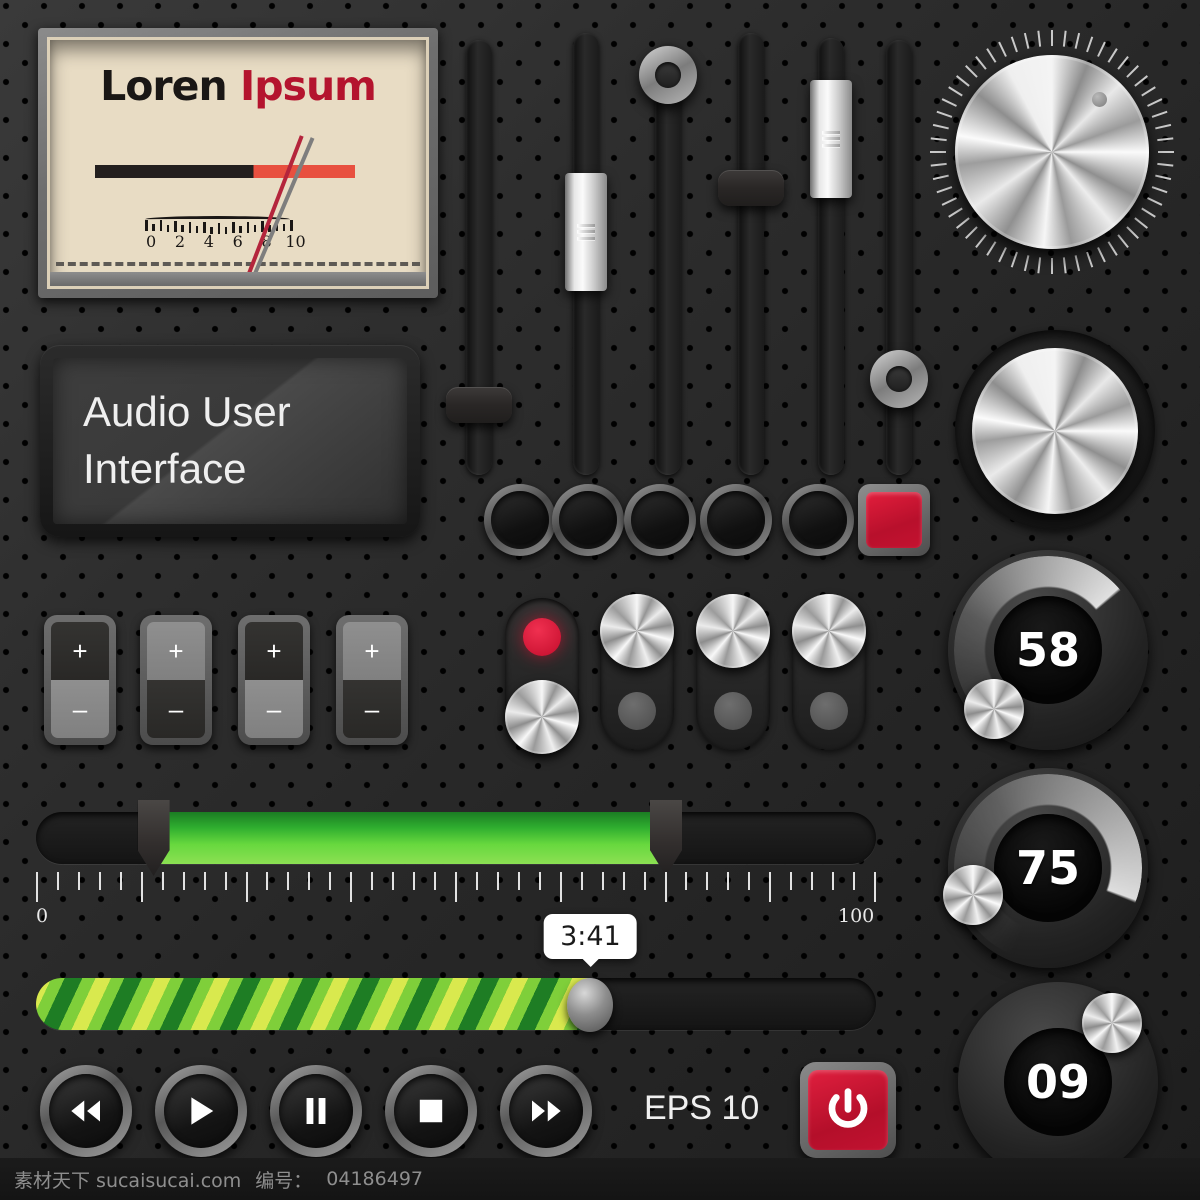  I want to click on master-knob-indicator, so click(1099, 99).